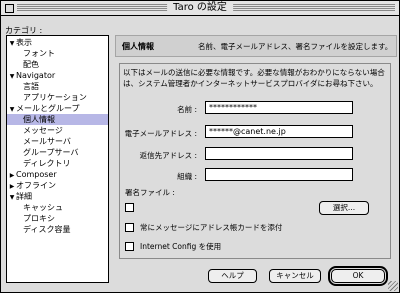  I want to click on signature-checkbox-row, so click(132, 207).